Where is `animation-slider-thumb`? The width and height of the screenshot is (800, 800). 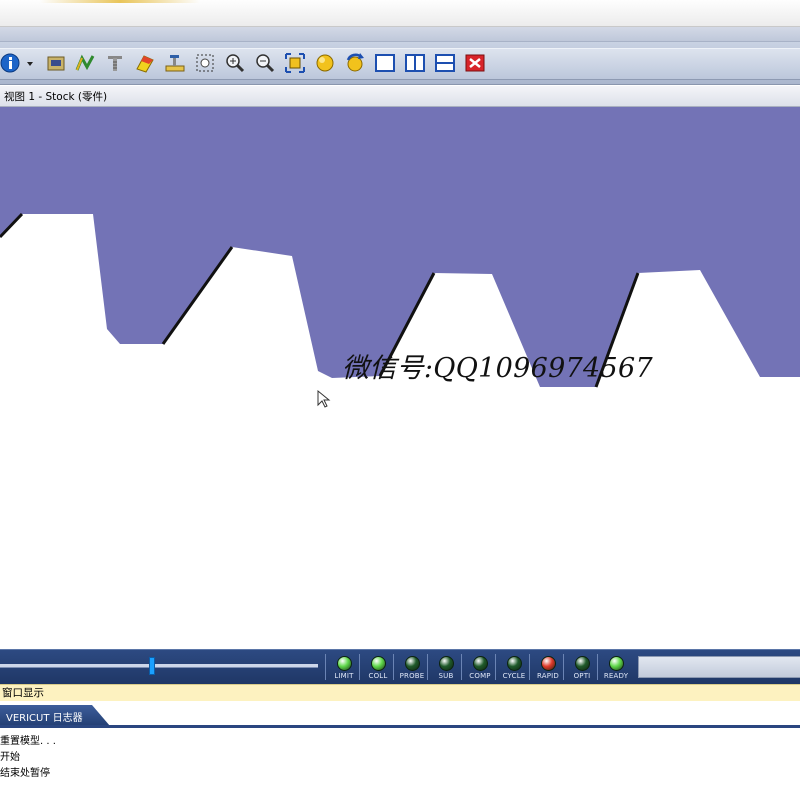 animation-slider-thumb is located at coordinates (152, 666).